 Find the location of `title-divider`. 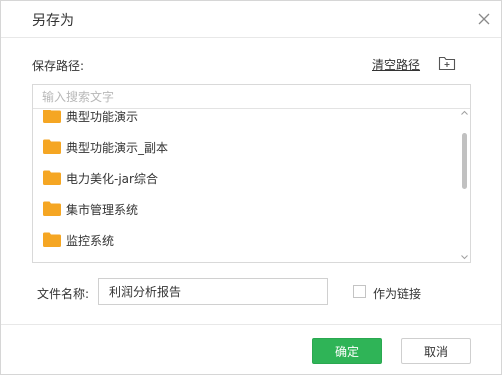

title-divider is located at coordinates (251, 37).